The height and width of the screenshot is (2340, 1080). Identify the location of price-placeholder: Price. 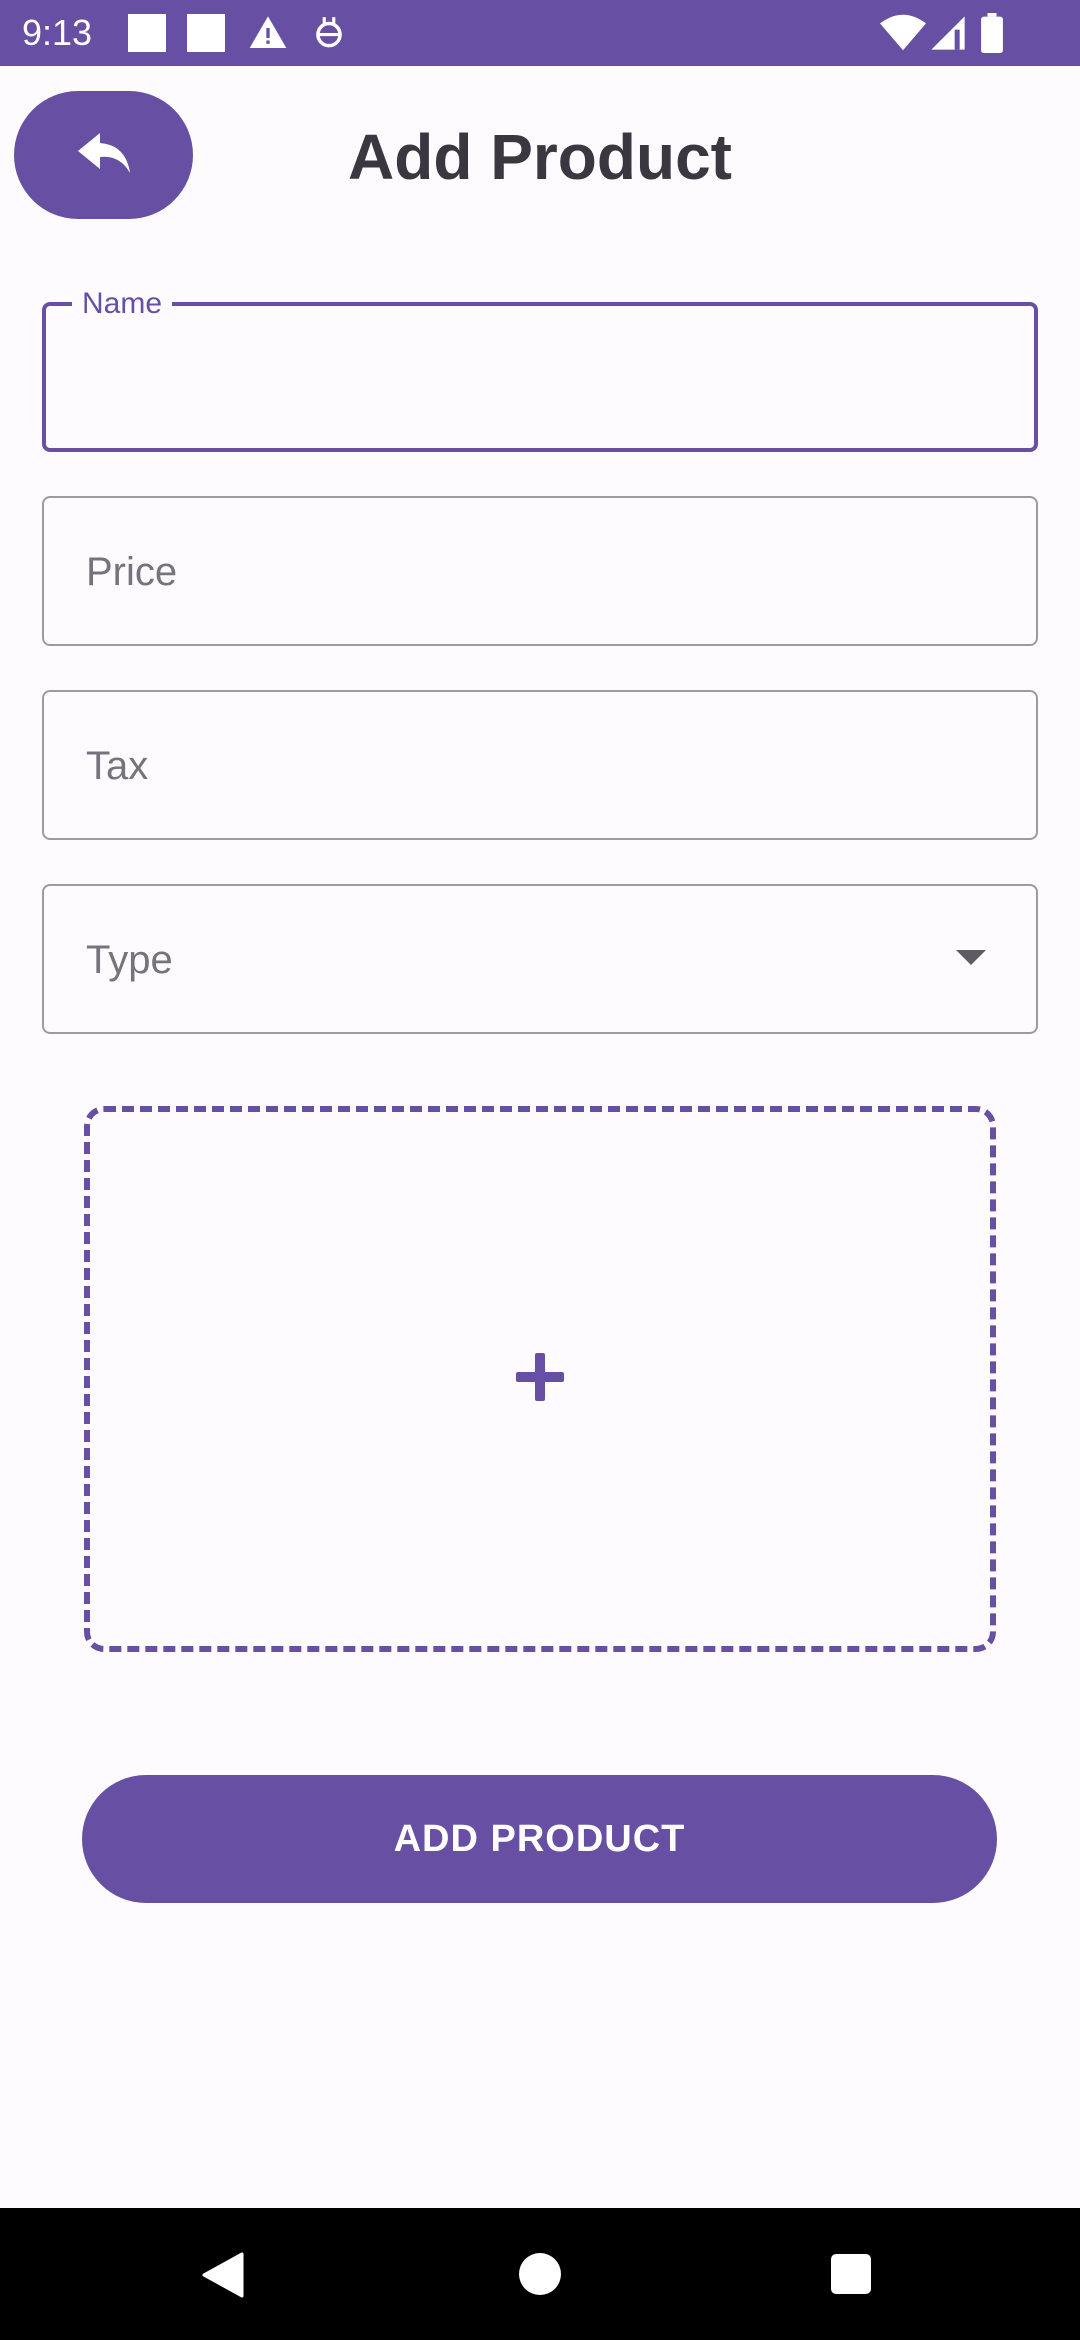
(132, 572).